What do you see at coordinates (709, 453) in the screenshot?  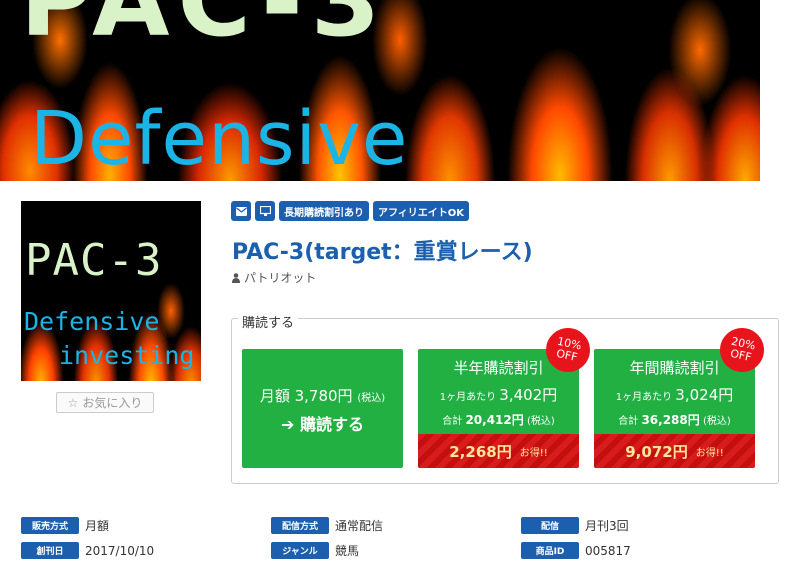 I see `year-otoku: お得!!` at bounding box center [709, 453].